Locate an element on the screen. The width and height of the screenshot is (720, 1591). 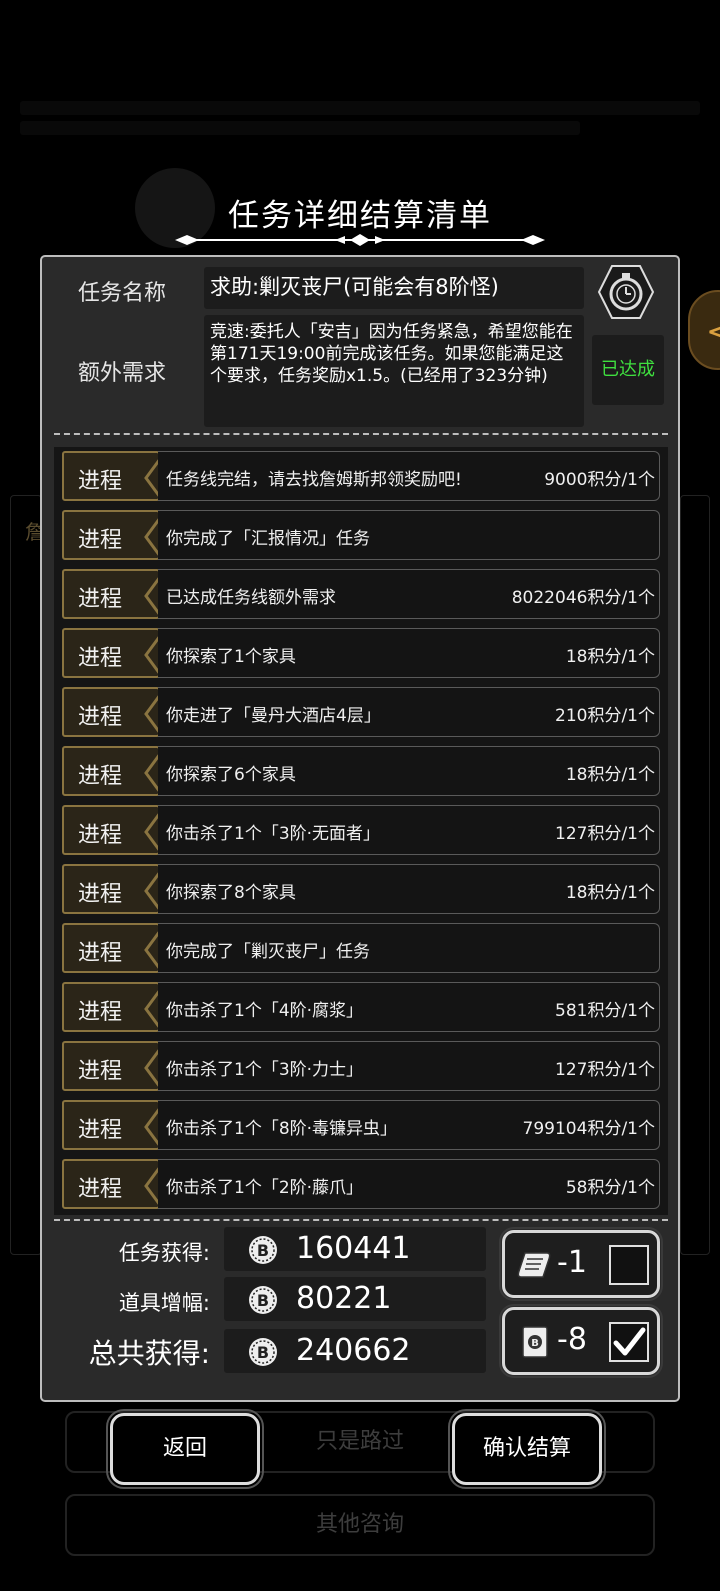
total-earned-label: 总共获得: is located at coordinates (149, 1353).